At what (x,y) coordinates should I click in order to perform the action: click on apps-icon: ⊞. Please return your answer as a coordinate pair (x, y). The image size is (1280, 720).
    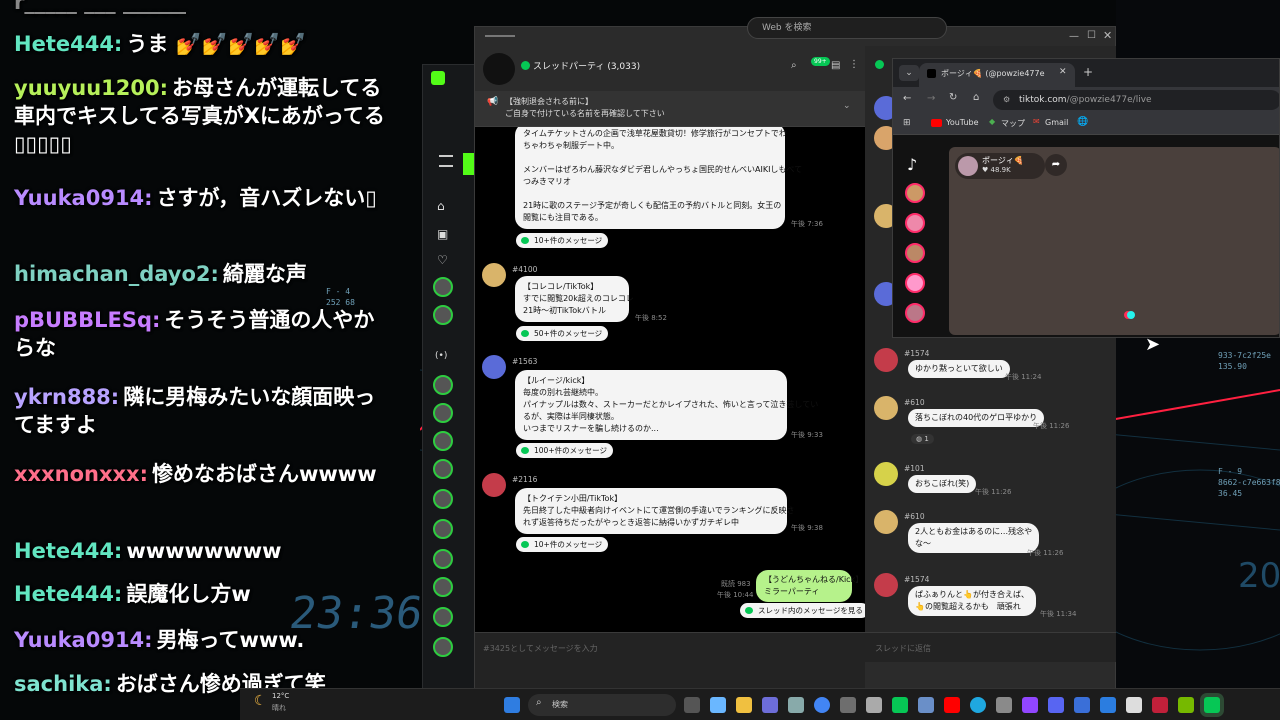
    Looking at the image, I should click on (907, 123).